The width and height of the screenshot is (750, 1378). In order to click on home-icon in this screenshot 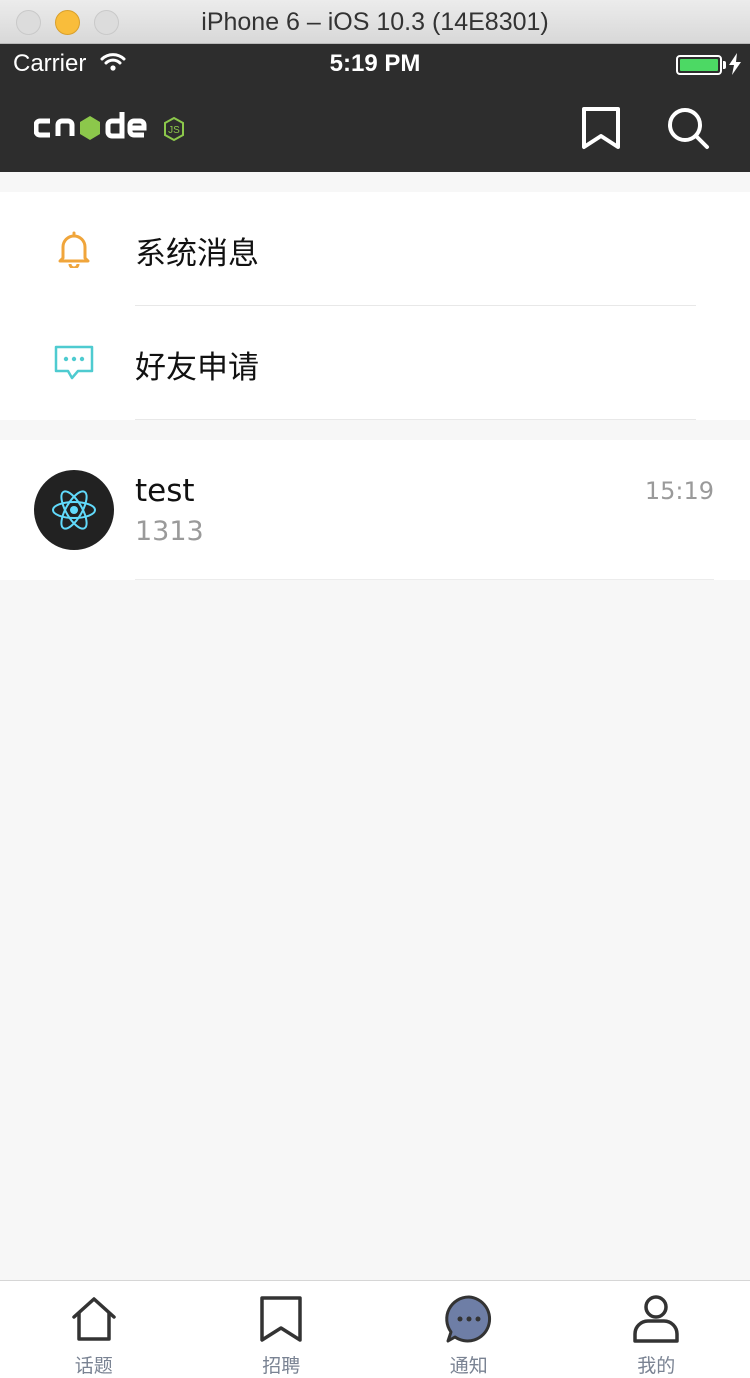, I will do `click(94, 1319)`.